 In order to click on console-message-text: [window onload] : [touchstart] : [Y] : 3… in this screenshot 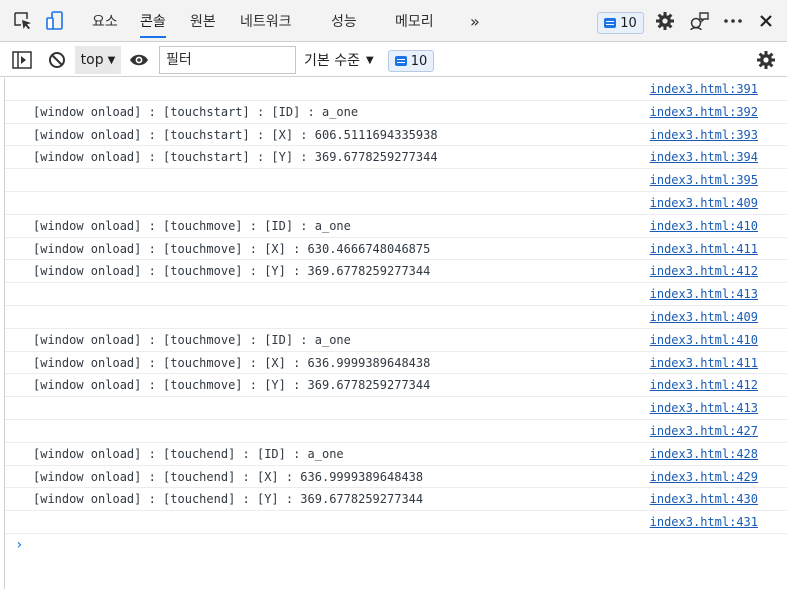, I will do `click(235, 157)`.